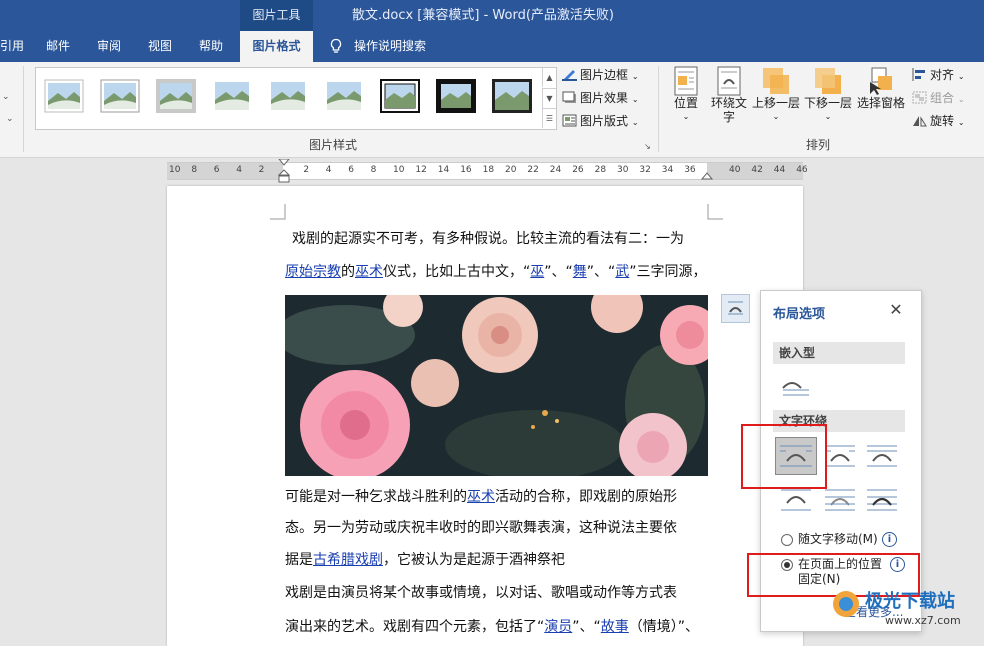 The image size is (984, 646). What do you see at coordinates (880, 103) in the screenshot?
I see `selection-pane-label: 选择窗格` at bounding box center [880, 103].